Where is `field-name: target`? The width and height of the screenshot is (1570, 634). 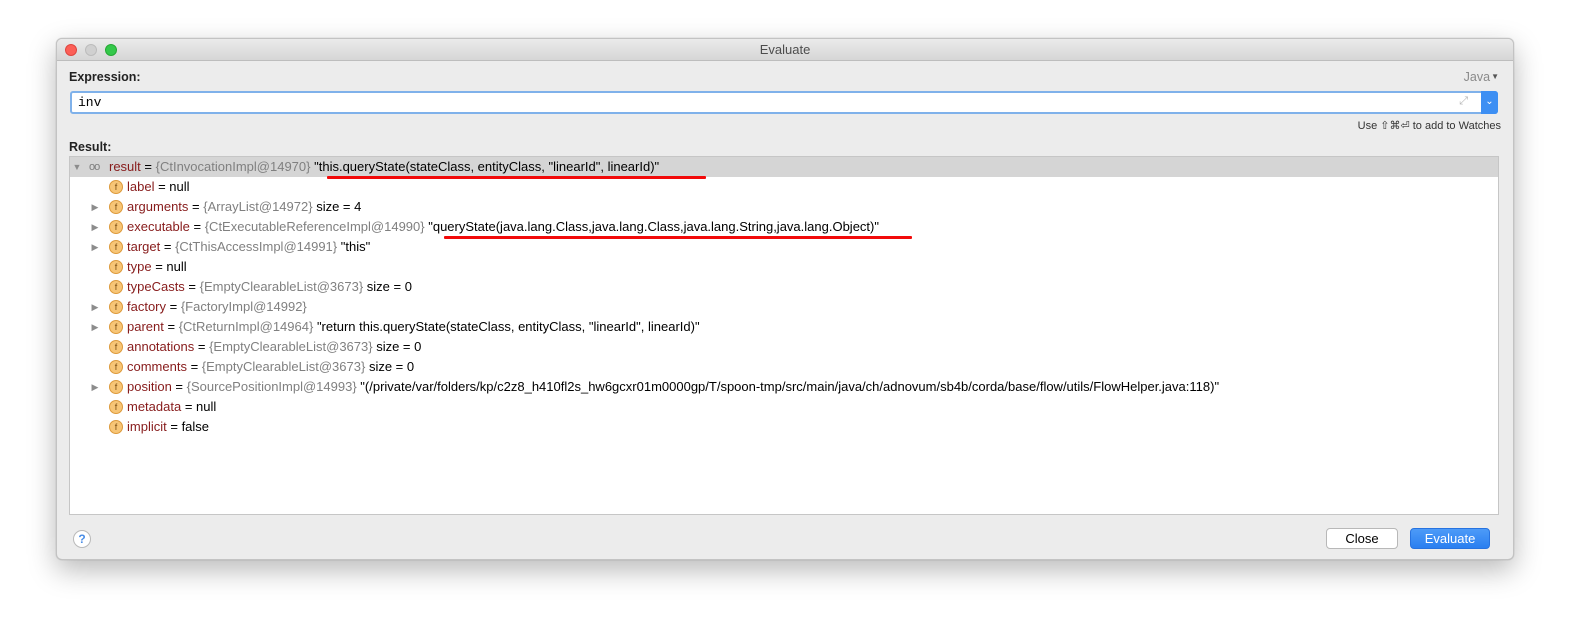
field-name: target is located at coordinates (144, 246).